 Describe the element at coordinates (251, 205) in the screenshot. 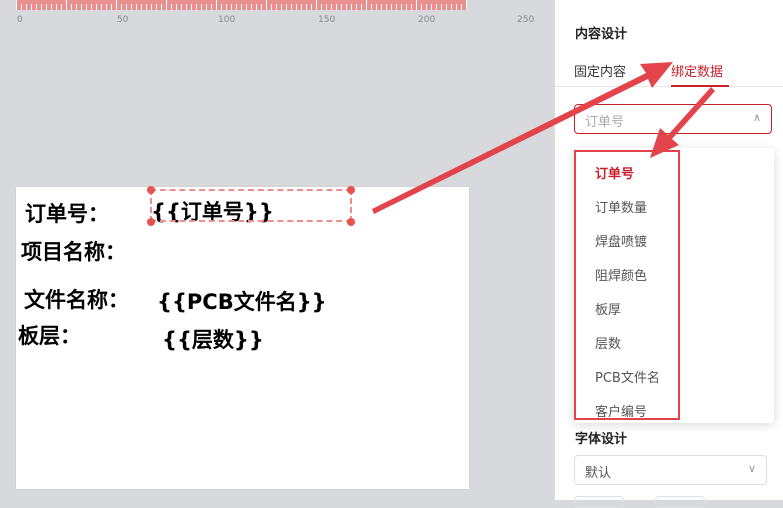

I see `selection-box` at that location.